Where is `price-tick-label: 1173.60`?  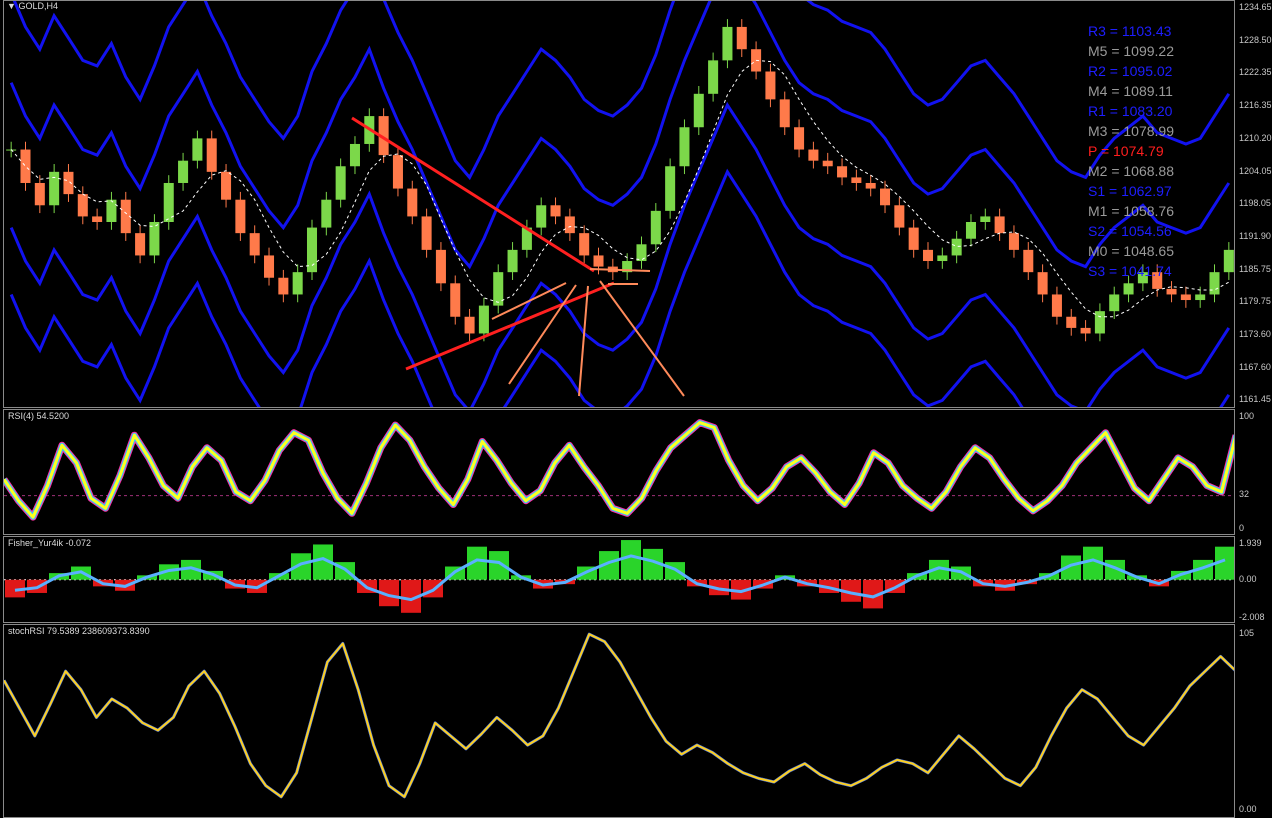
price-tick-label: 1173.60 is located at coordinates (1255, 334).